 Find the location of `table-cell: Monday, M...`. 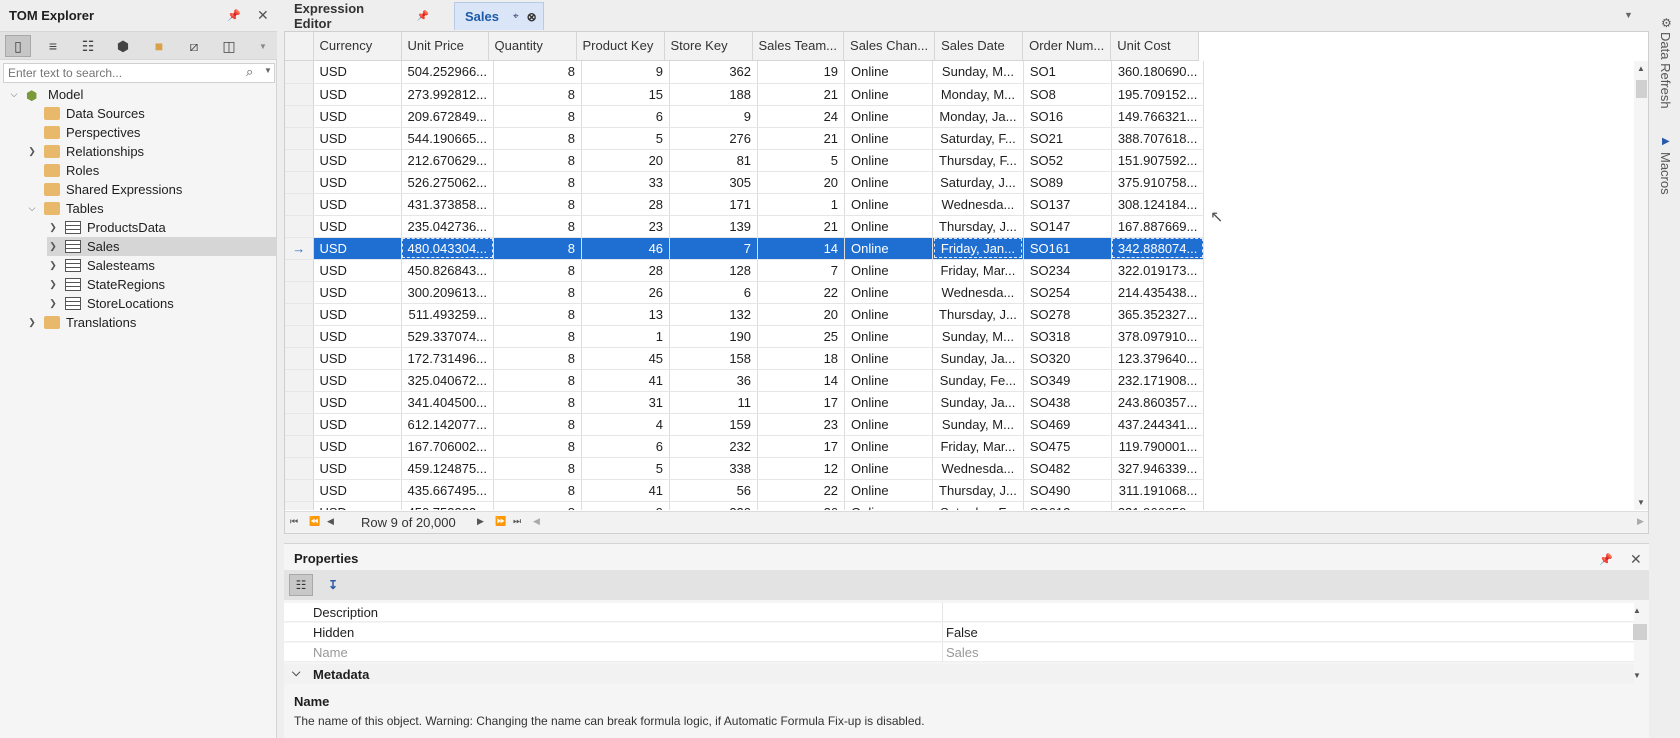

table-cell: Monday, M... is located at coordinates (978, 94).